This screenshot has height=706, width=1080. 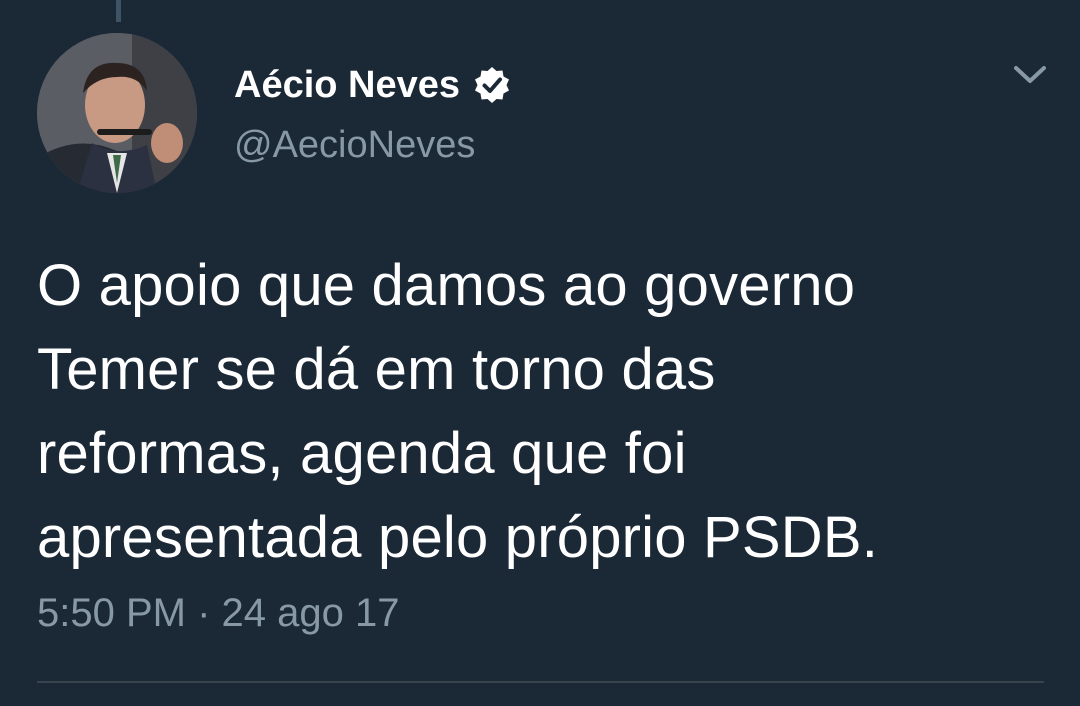 What do you see at coordinates (540, 682) in the screenshot?
I see `divider` at bounding box center [540, 682].